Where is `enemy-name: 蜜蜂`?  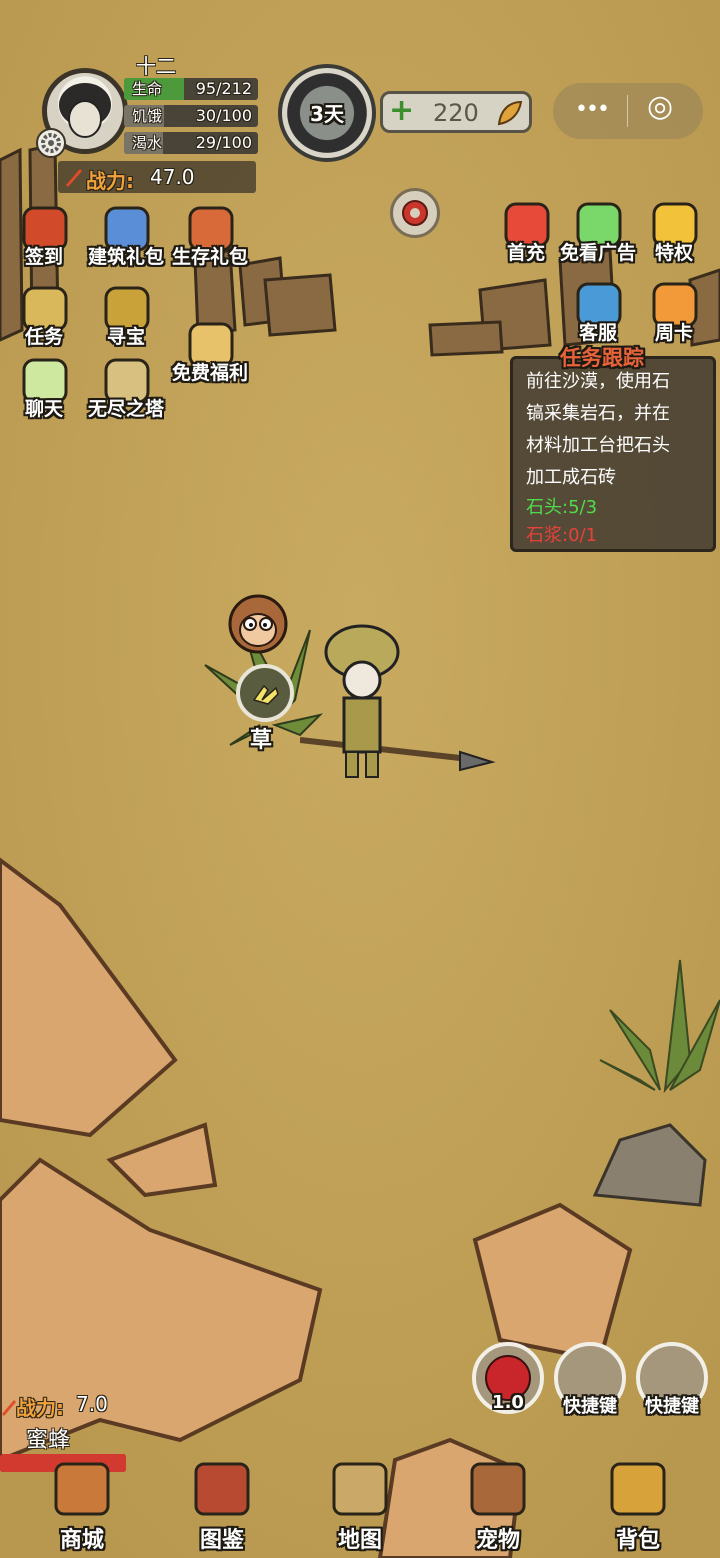 enemy-name: 蜜蜂 is located at coordinates (48, 1440).